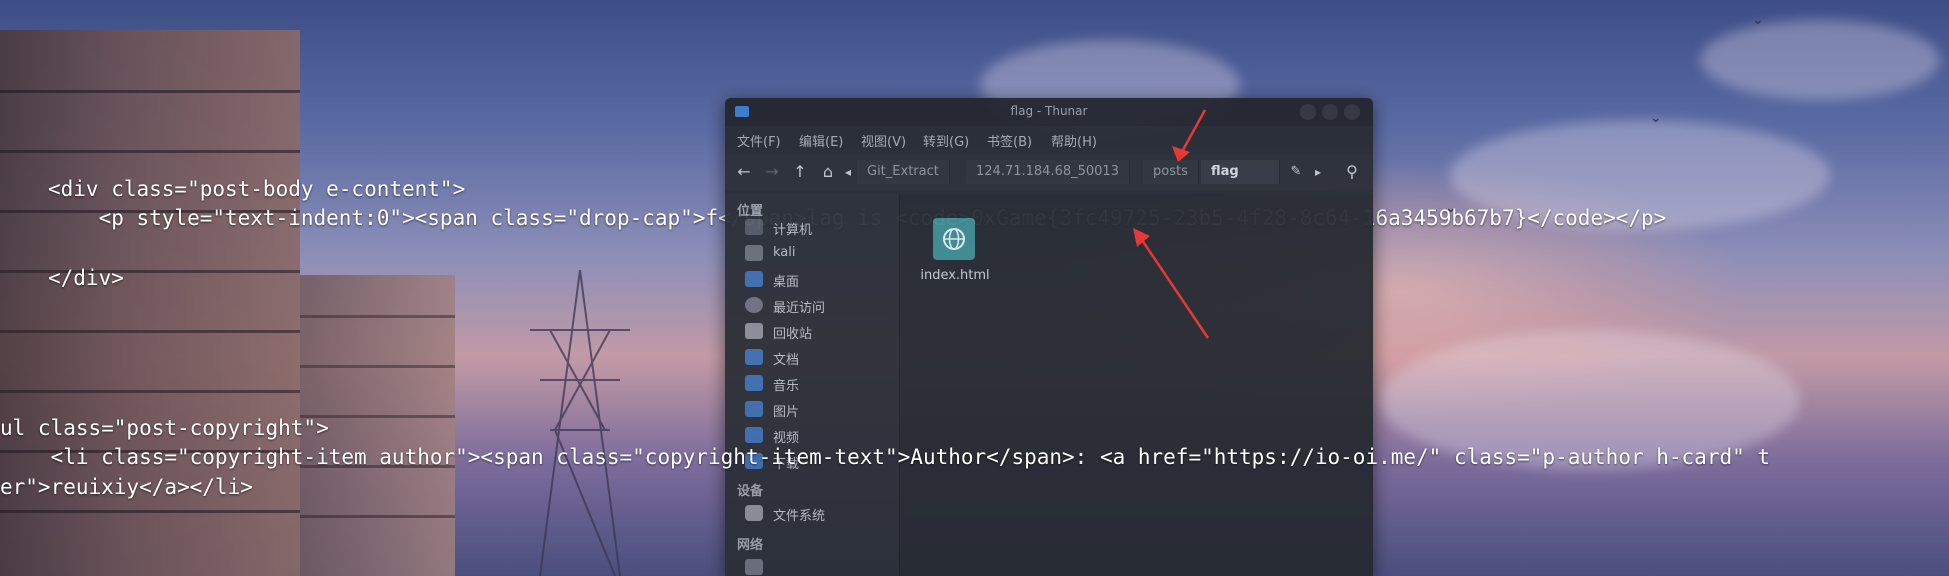 This screenshot has height=576, width=1949. Describe the element at coordinates (1171, 224) in the screenshot. I see `annotation-arrows` at that location.